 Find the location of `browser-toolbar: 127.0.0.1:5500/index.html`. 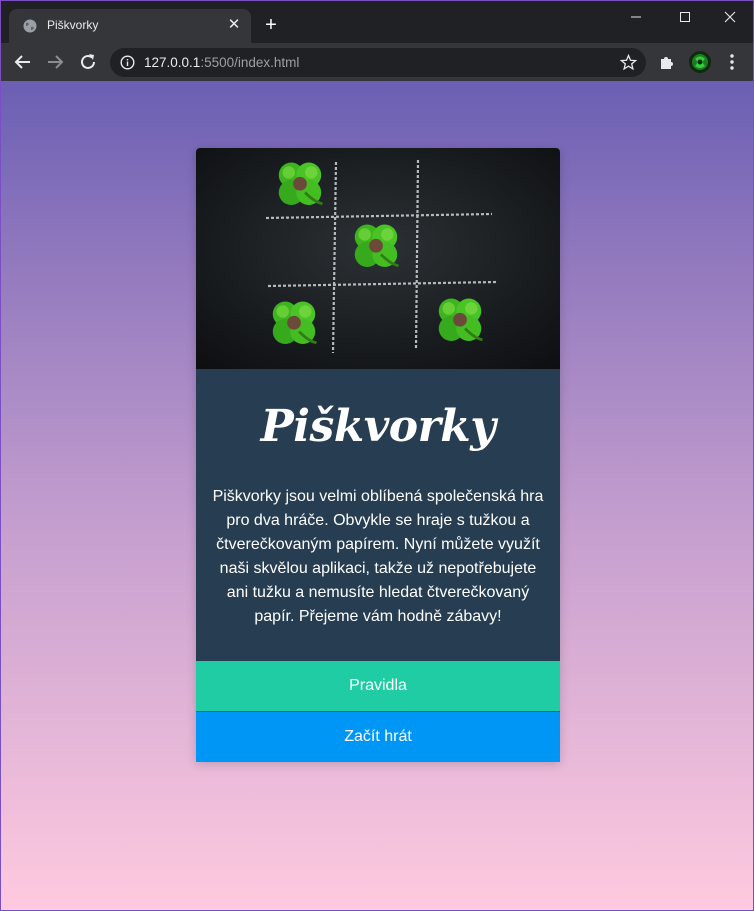

browser-toolbar: 127.0.0.1:5500/index.html is located at coordinates (377, 62).